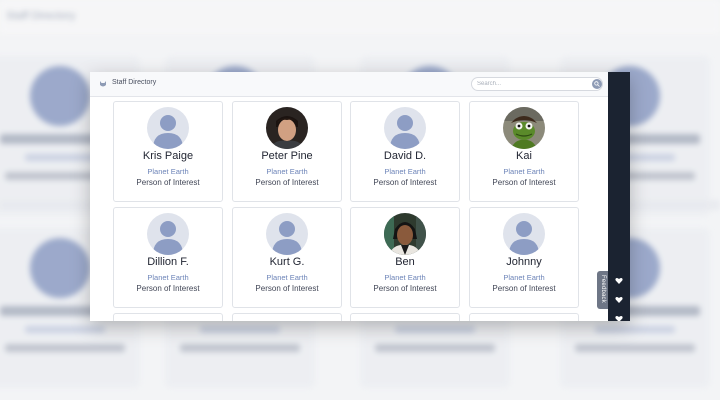 The width and height of the screenshot is (720, 400). I want to click on staff-name: Kai, so click(524, 156).